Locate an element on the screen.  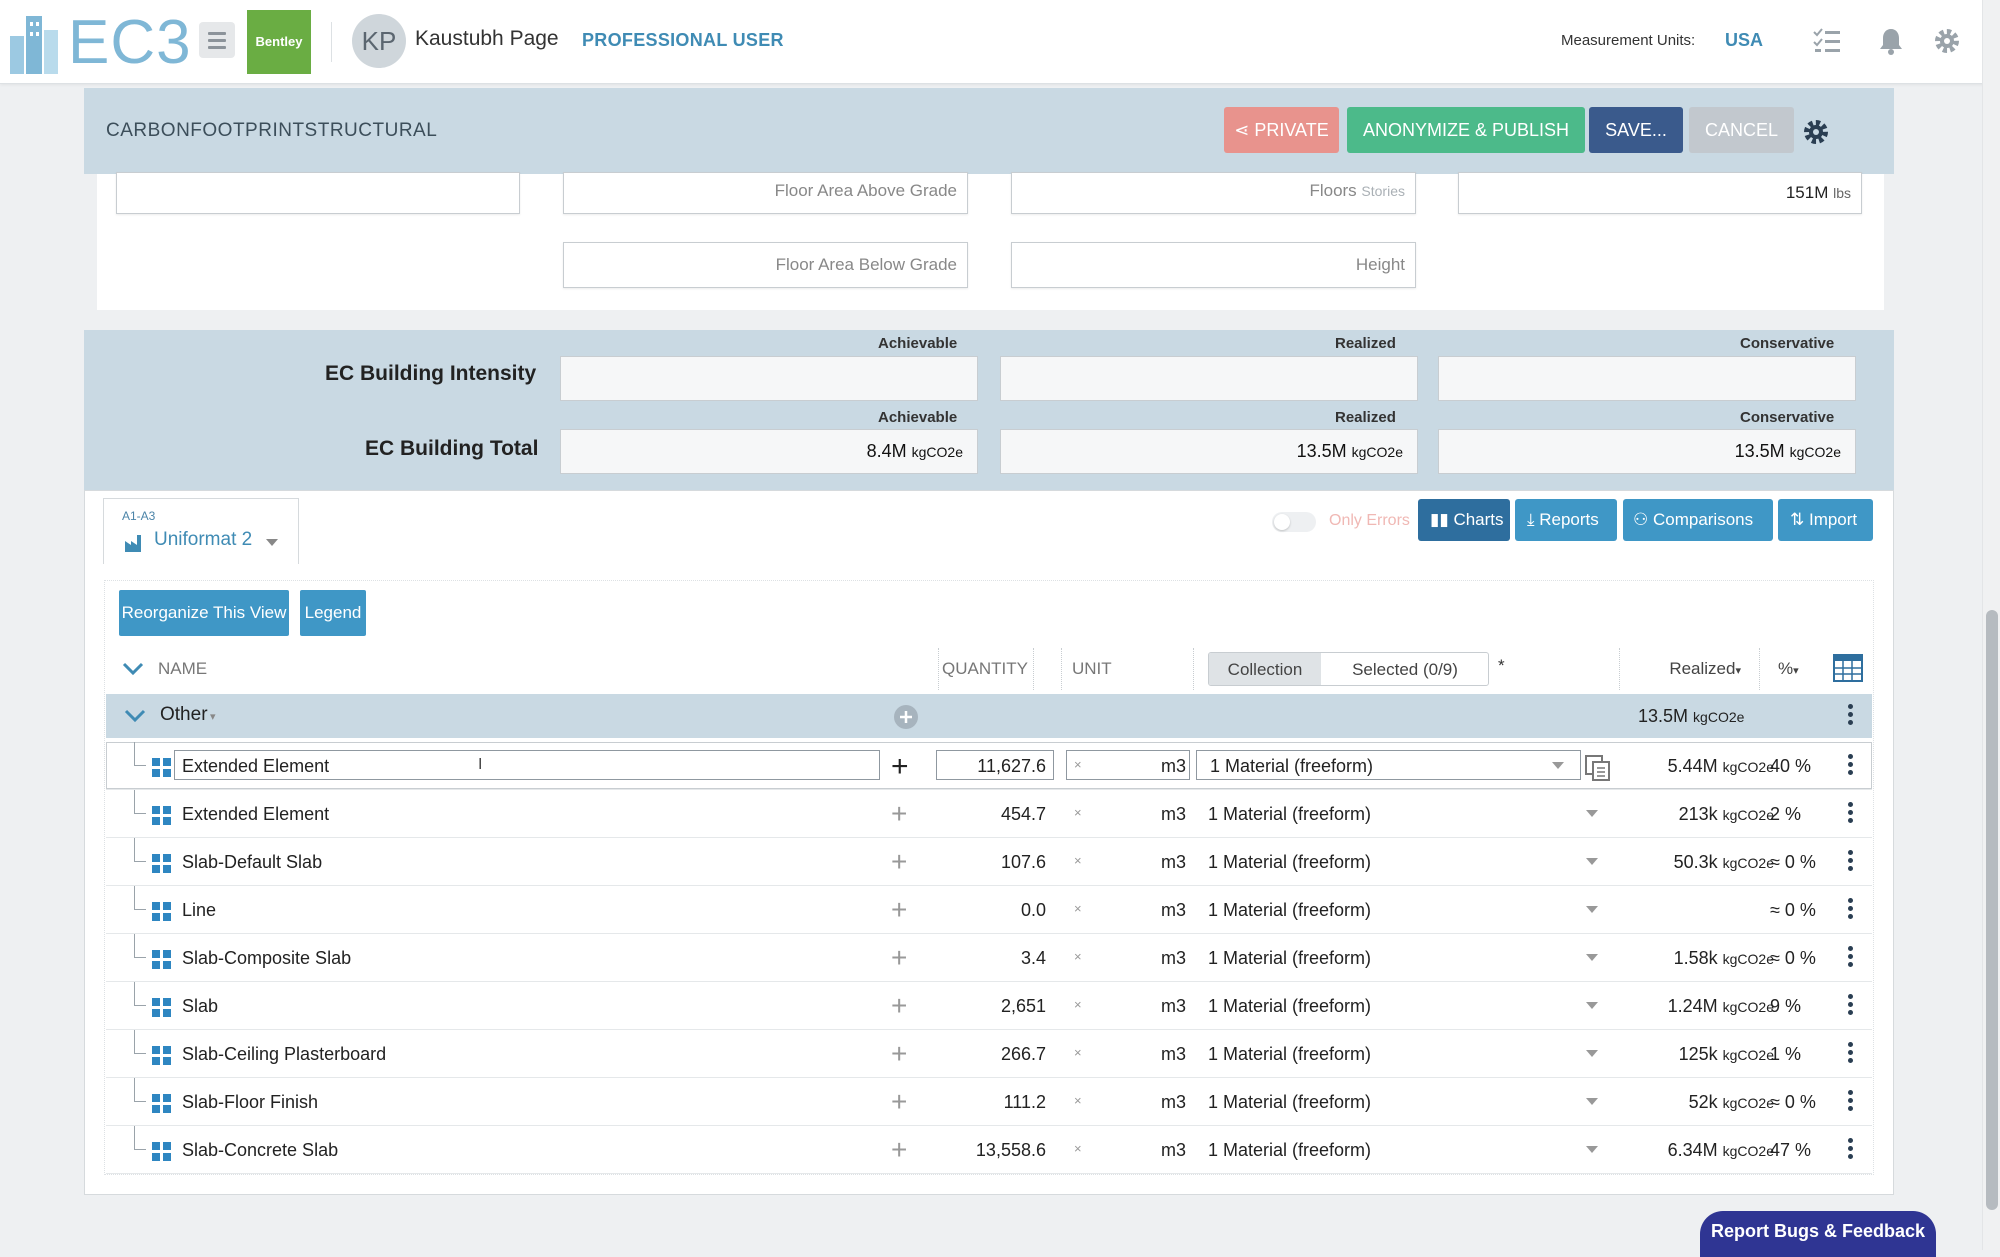
unit-column-header: UNIT is located at coordinates (1130, 669).